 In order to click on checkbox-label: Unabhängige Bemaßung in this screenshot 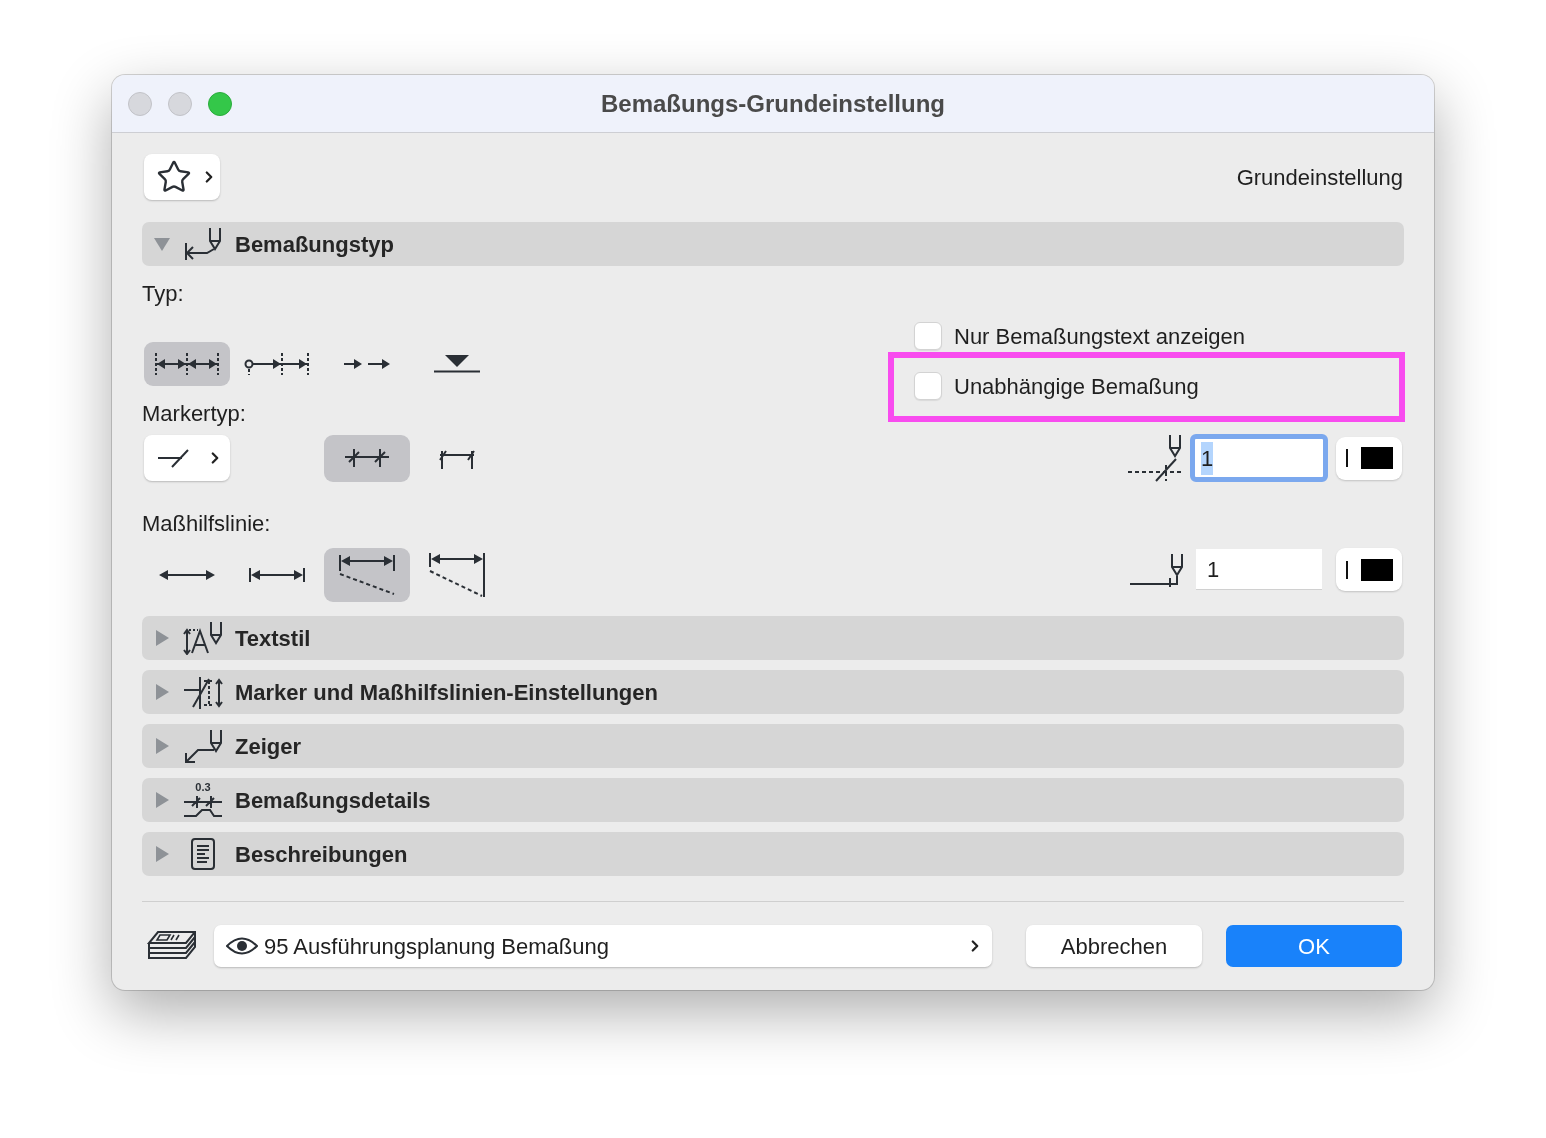, I will do `click(1076, 386)`.